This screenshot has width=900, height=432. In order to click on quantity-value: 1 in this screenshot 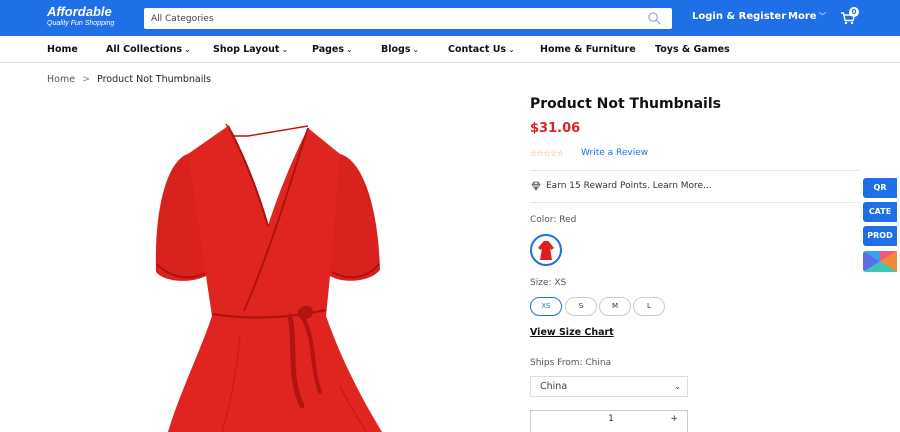, I will do `click(611, 419)`.